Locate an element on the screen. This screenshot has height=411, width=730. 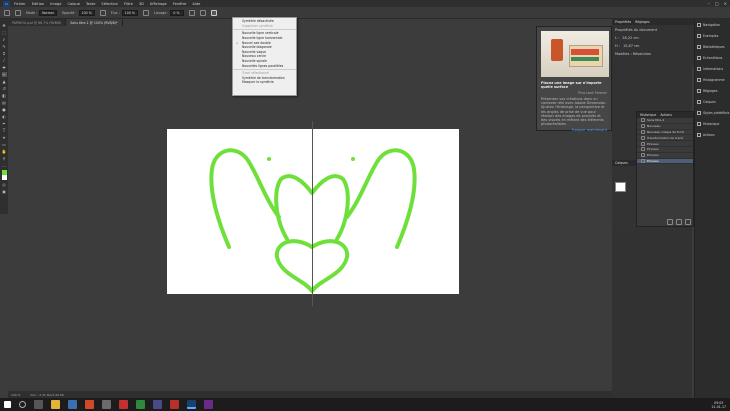
dock-item: Réglages is located at coordinates (712, 90).